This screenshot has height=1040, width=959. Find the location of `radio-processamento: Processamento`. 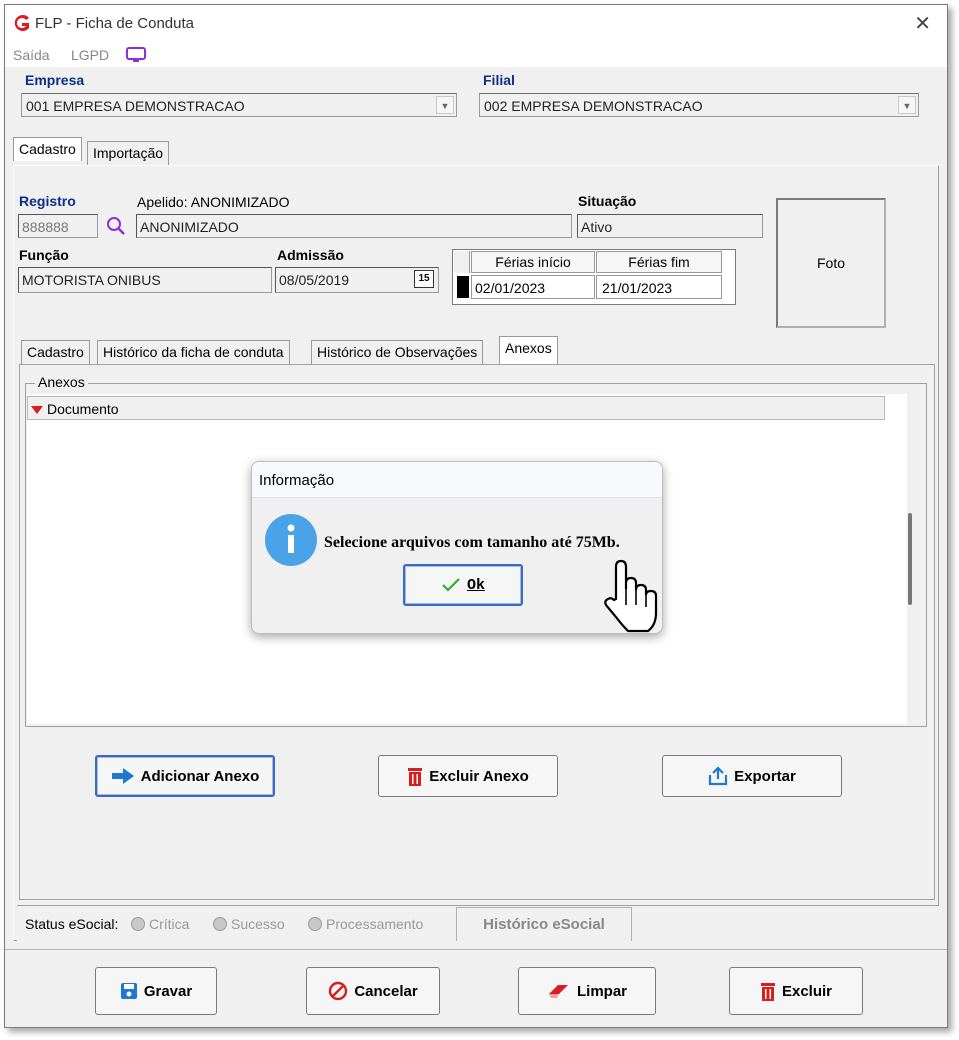

radio-processamento: Processamento is located at coordinates (365, 924).